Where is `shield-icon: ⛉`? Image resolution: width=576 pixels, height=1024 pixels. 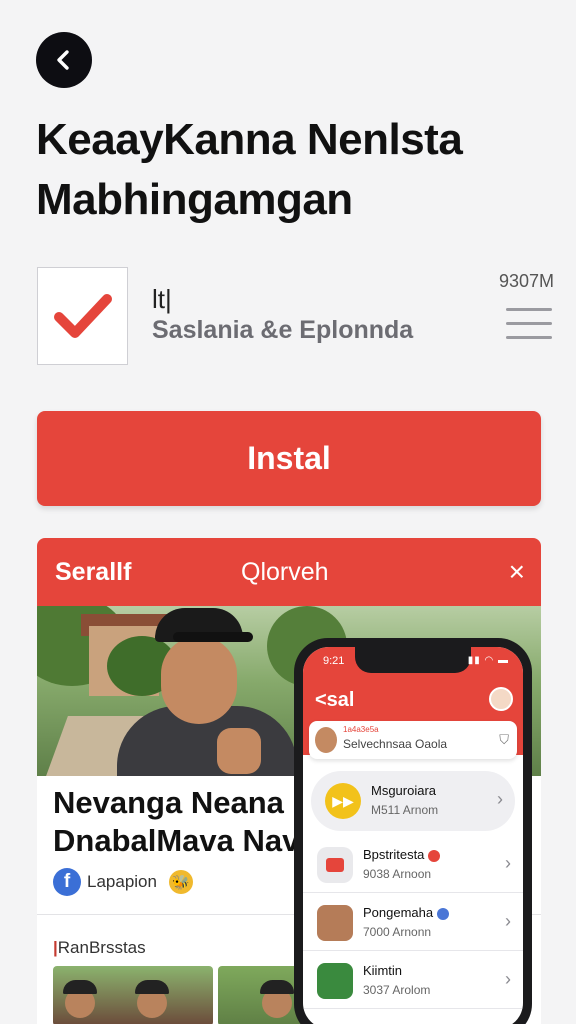 shield-icon: ⛉ is located at coordinates (504, 739).